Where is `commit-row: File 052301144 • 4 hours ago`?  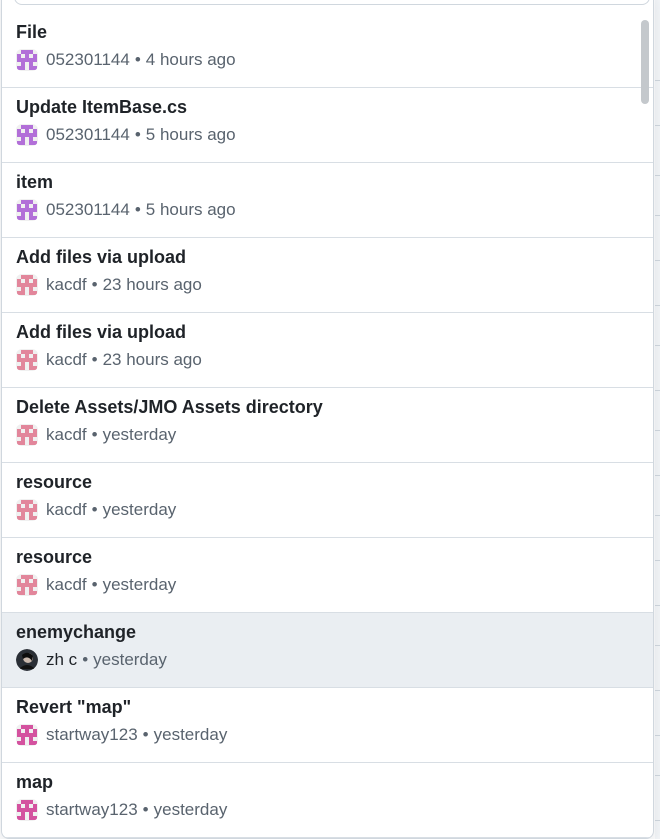 commit-row: File 052301144 • 4 hours ago is located at coordinates (327, 50).